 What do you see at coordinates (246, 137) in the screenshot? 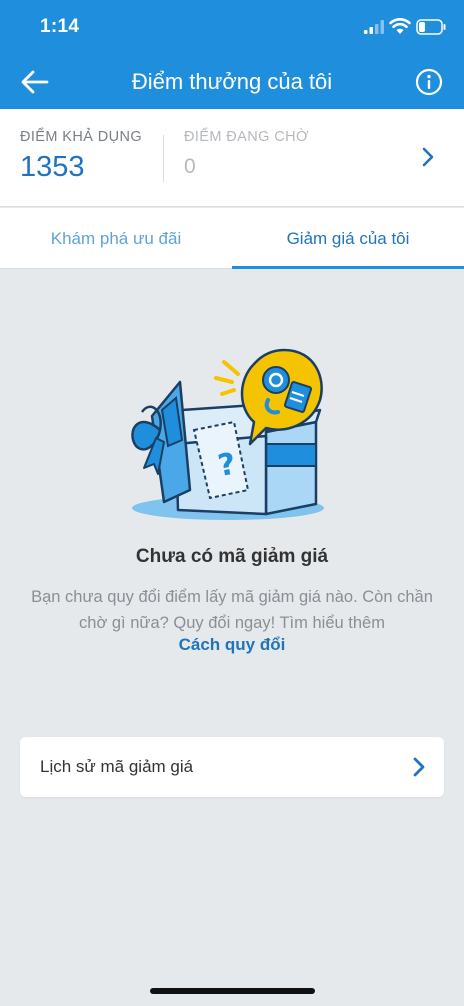
I see `pending-points-label: ĐIỂM ĐANG CHỜ` at bounding box center [246, 137].